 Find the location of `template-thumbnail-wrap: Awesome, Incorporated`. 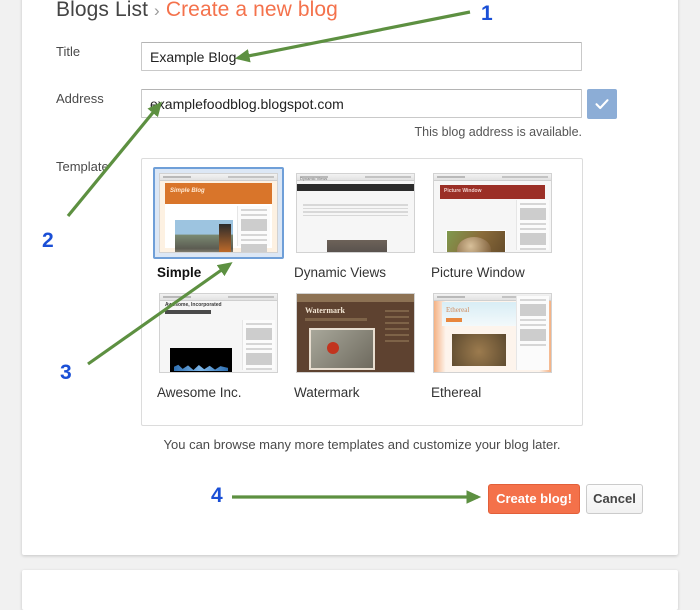

template-thumbnail-wrap: Awesome, Incorporated is located at coordinates (218, 333).